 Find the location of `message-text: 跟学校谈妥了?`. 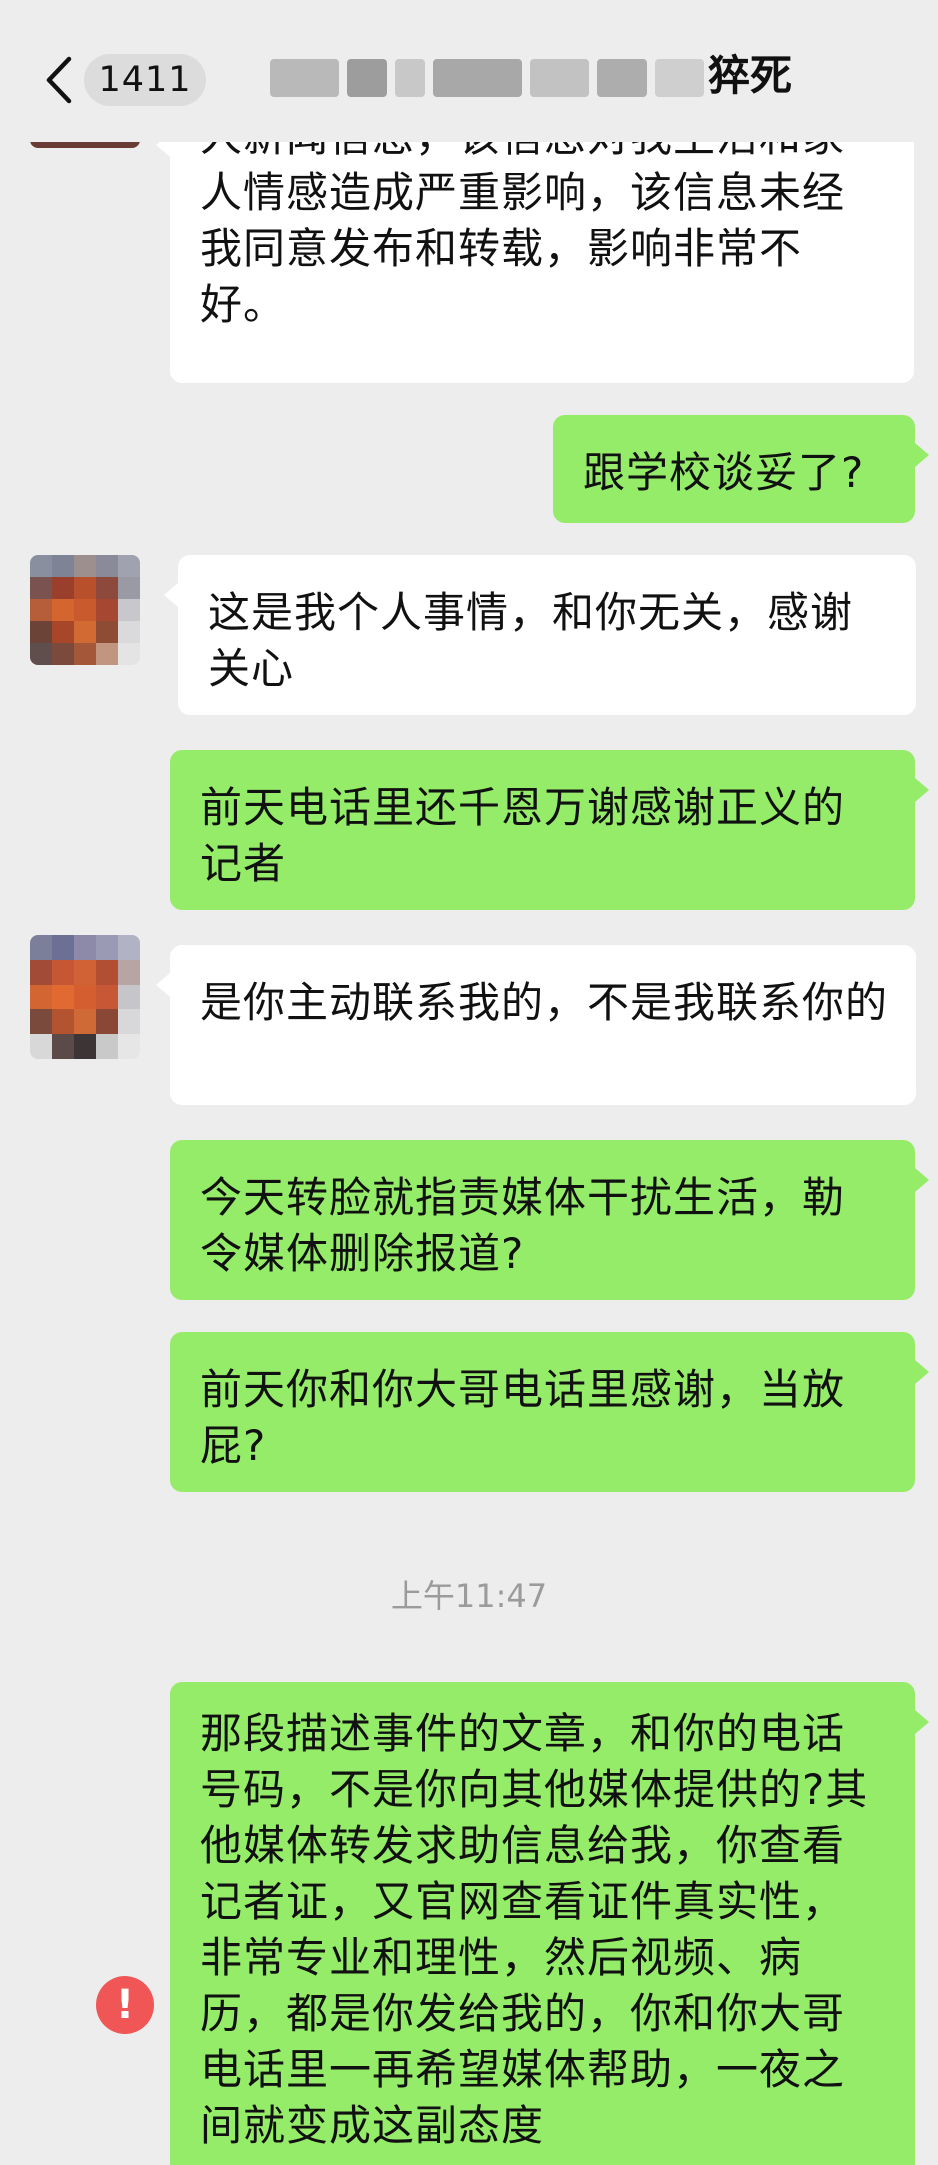

message-text: 跟学校谈妥了? is located at coordinates (724, 472).